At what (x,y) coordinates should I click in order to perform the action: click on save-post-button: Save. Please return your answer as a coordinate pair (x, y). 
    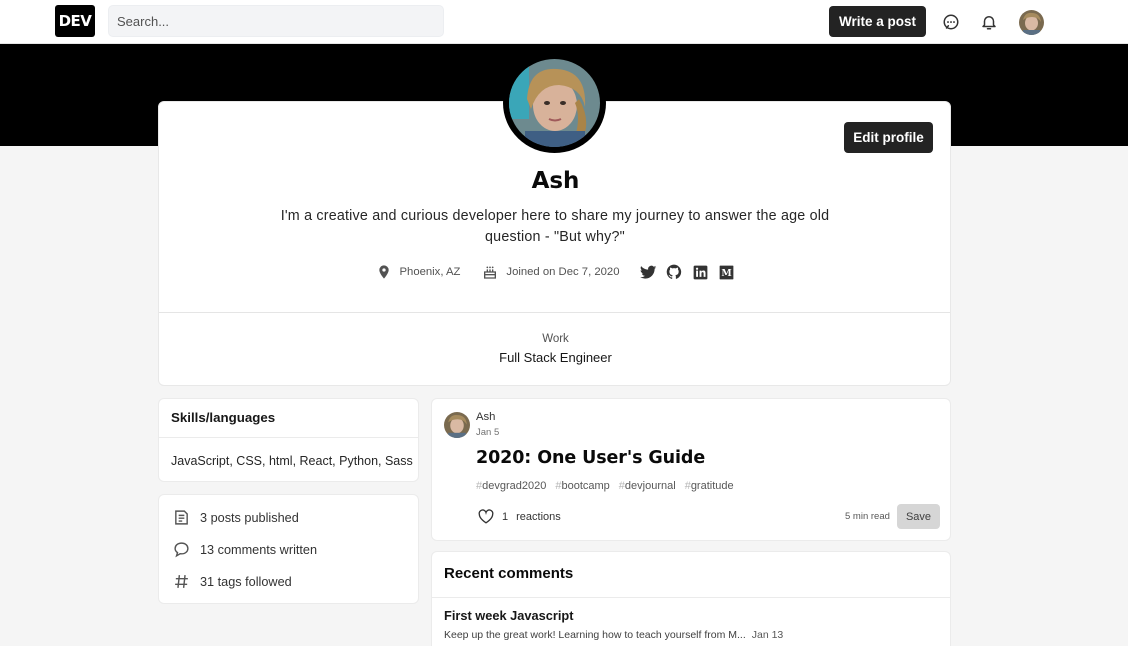
    Looking at the image, I should click on (918, 516).